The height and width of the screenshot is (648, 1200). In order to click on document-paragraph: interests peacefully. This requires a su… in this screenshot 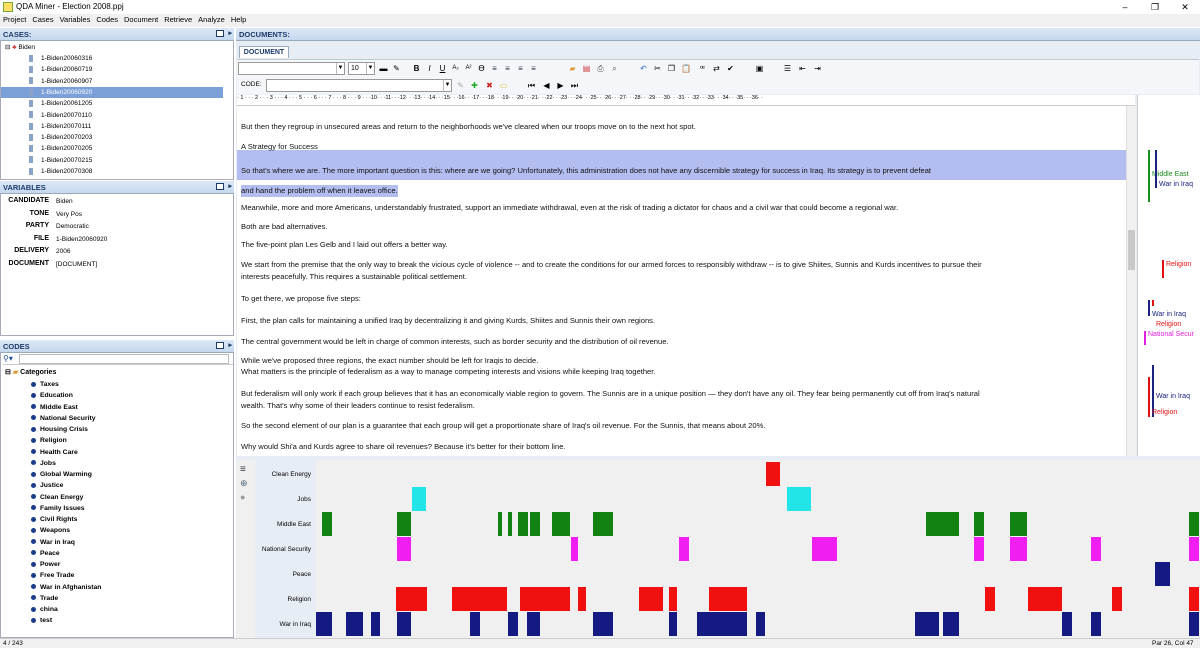, I will do `click(656, 277)`.